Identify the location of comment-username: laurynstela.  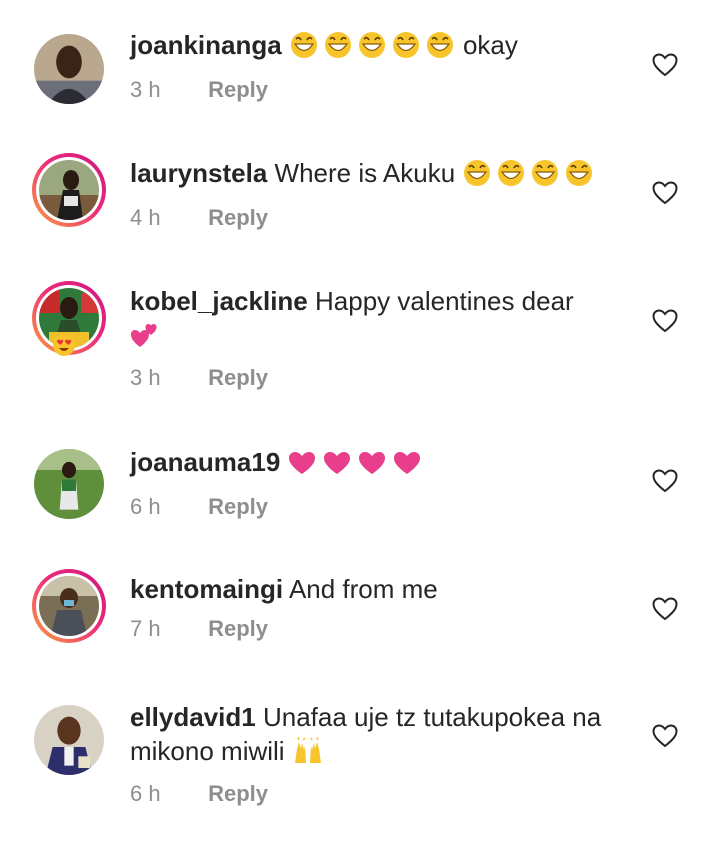
(198, 173).